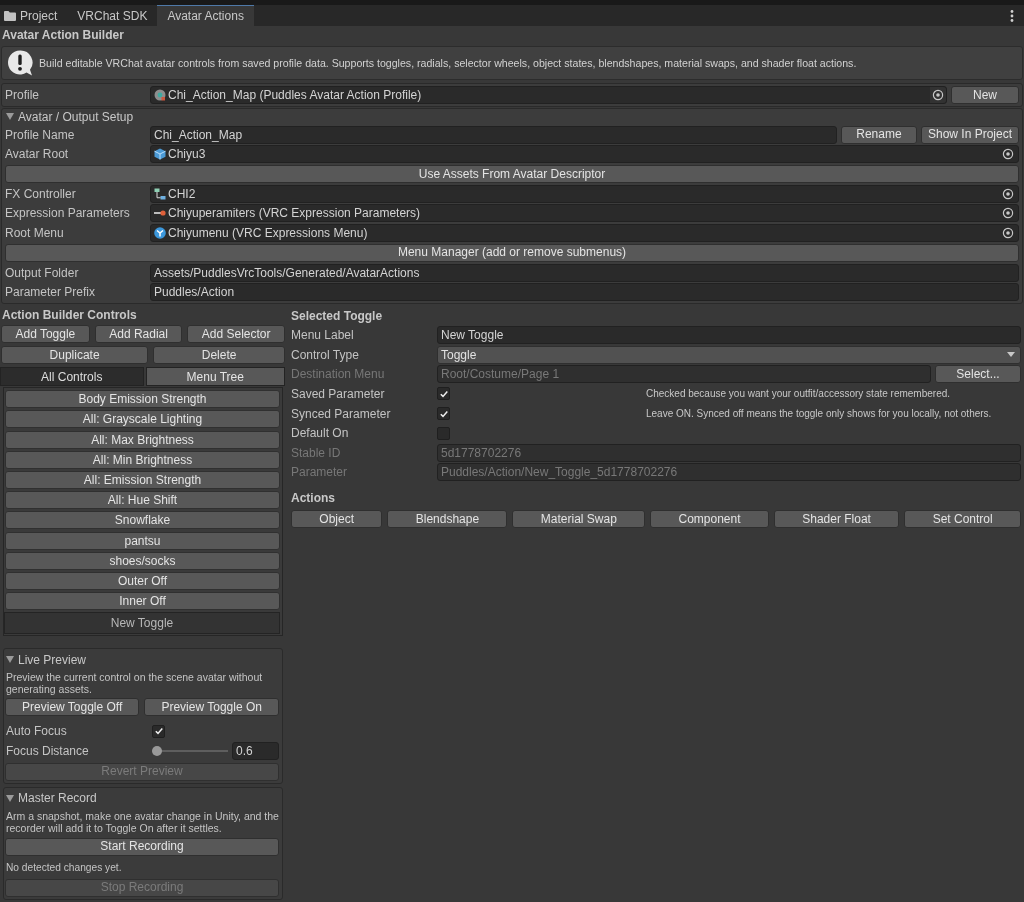 The width and height of the screenshot is (1024, 902). I want to click on description-text: Preview the current control on the scene avatar without generating assets., so click(134, 683).